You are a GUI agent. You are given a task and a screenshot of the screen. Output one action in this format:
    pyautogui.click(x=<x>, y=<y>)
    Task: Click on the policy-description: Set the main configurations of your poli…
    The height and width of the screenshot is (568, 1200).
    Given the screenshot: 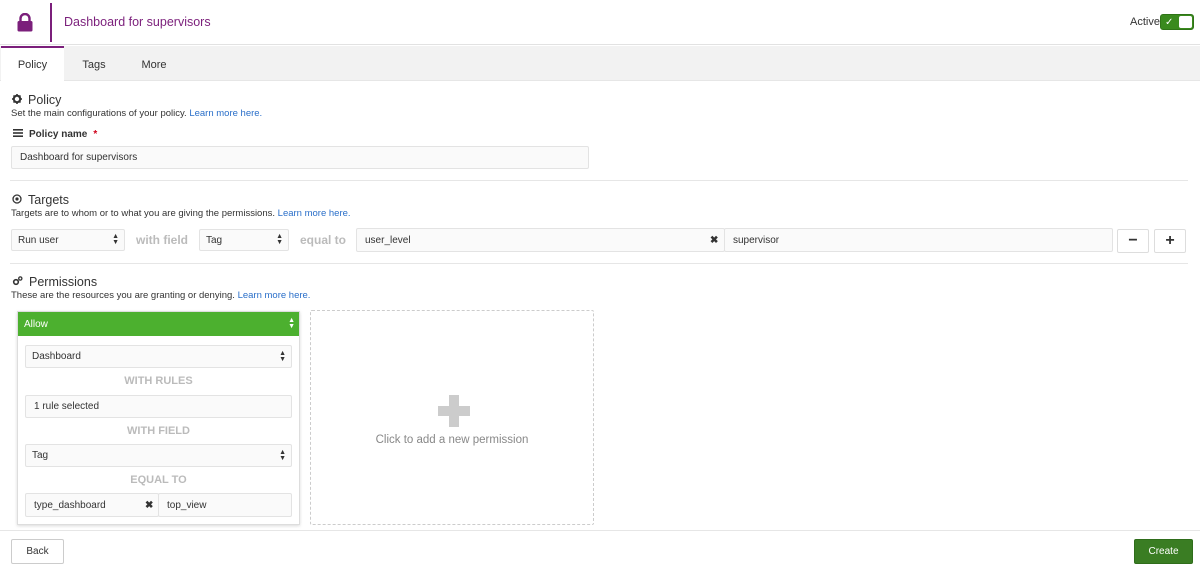 What is the action you would take?
    pyautogui.click(x=136, y=113)
    